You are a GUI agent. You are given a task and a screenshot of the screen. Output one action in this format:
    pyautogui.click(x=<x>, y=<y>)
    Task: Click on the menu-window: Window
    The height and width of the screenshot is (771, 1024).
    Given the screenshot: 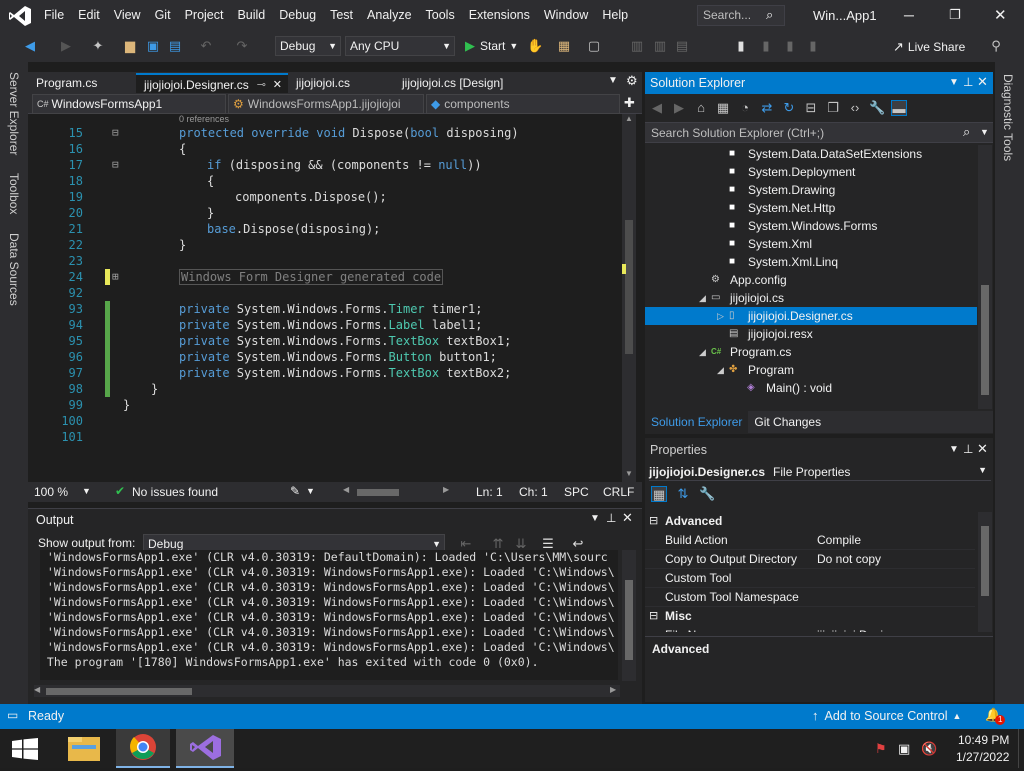 What is the action you would take?
    pyautogui.click(x=566, y=15)
    